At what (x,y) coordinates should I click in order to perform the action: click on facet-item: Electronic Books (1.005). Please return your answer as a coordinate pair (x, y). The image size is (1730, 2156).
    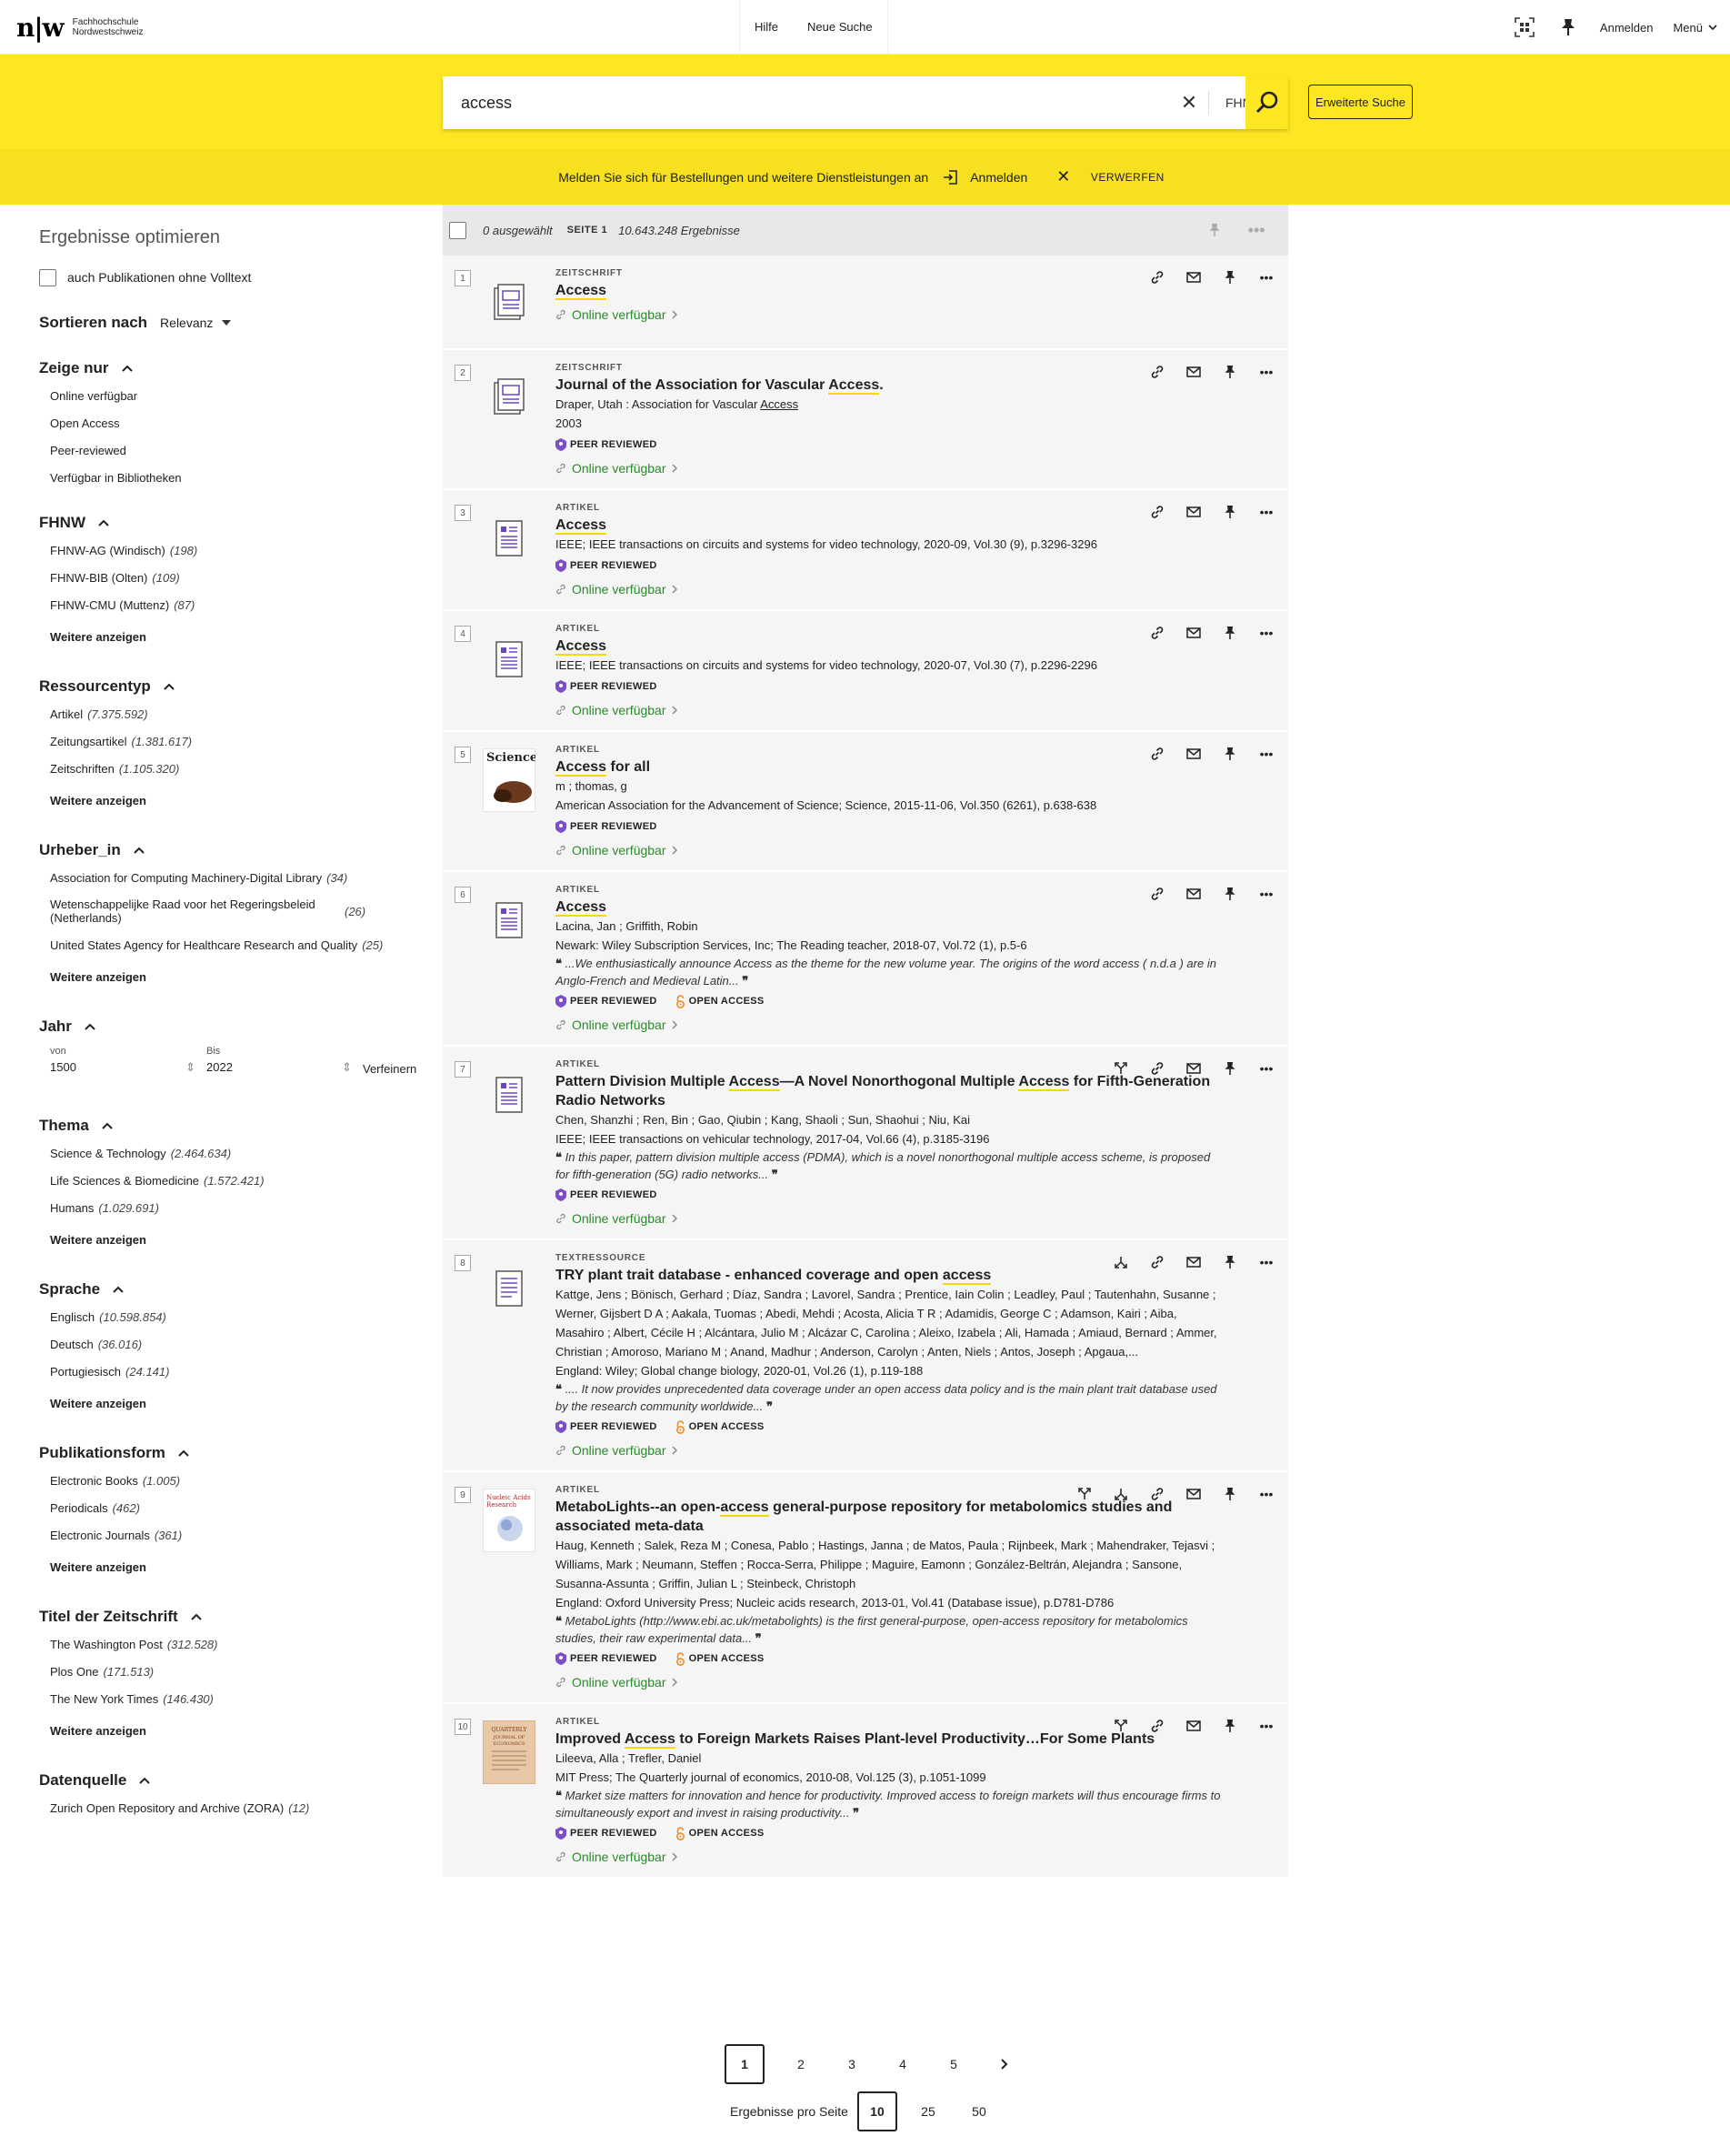
    Looking at the image, I should click on (239, 1480).